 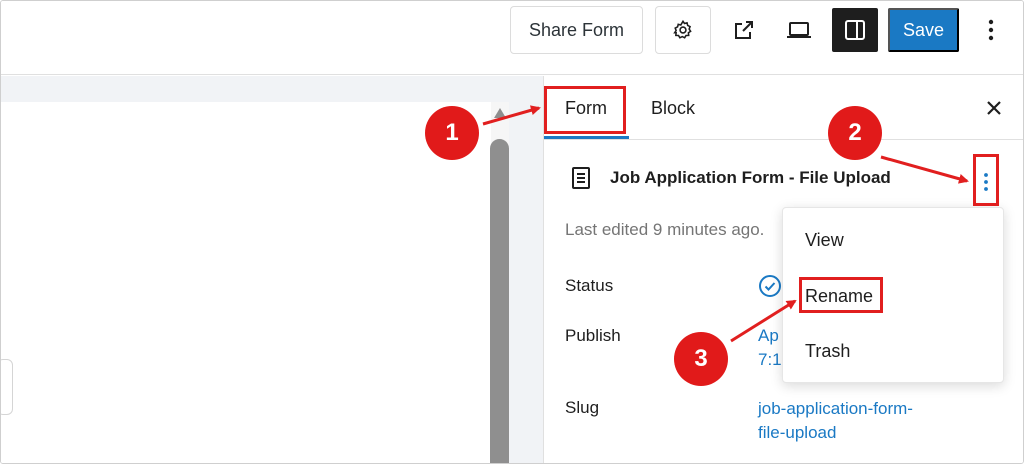 I want to click on last-edited-text: Last edited 9 minutes ago., so click(x=665, y=229).